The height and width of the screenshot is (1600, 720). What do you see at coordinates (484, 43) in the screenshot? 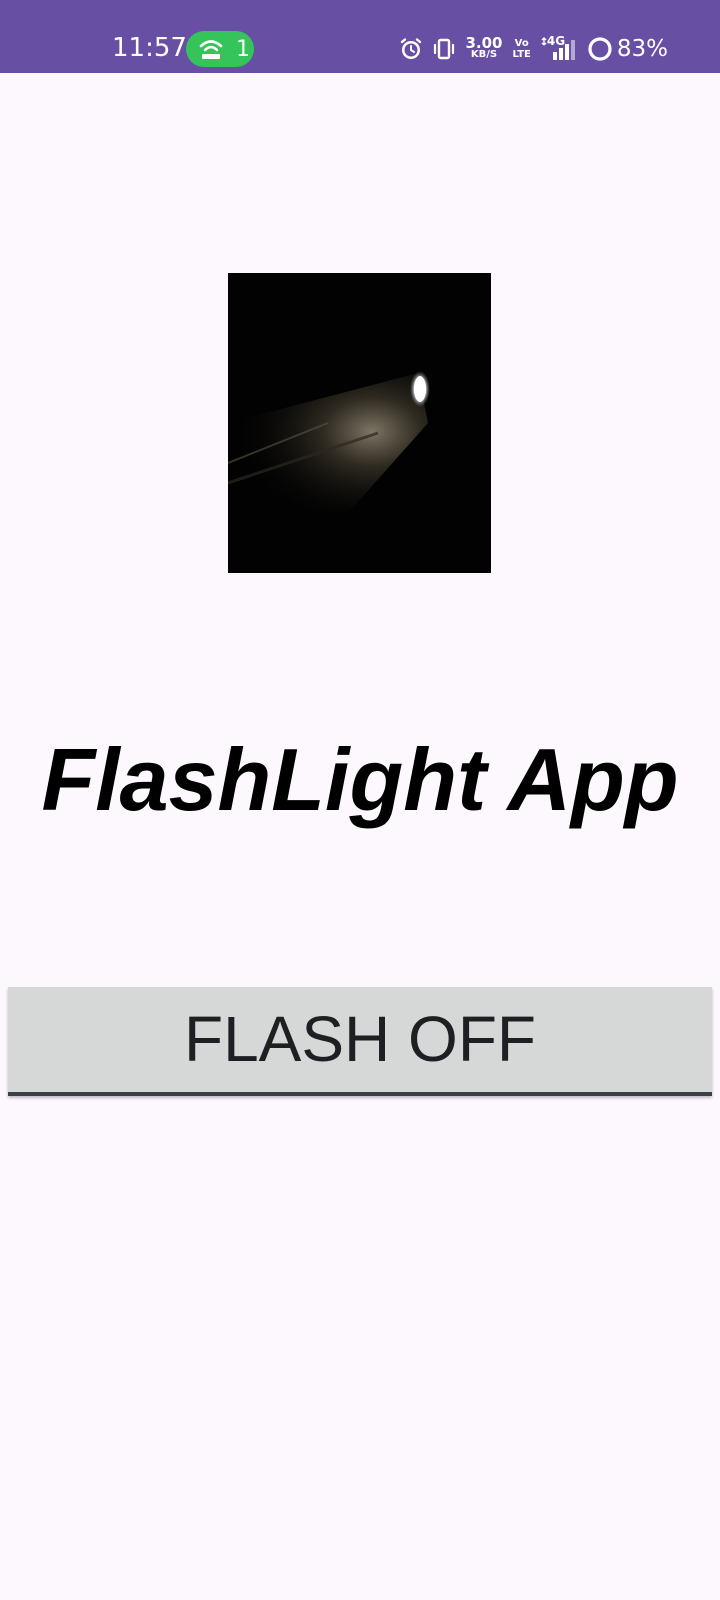
I see `network-speed-value: 3.00` at bounding box center [484, 43].